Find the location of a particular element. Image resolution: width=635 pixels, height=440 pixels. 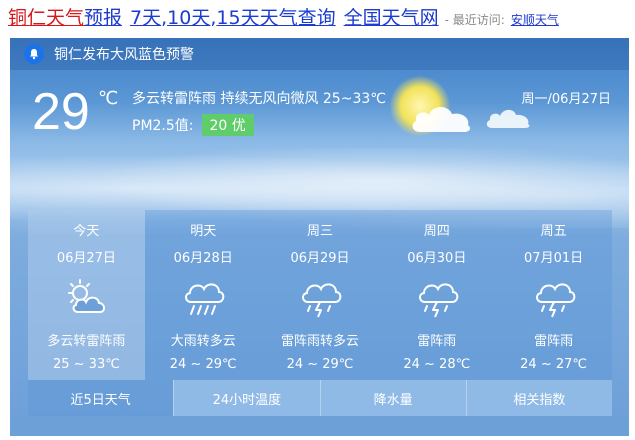

forecast-weather-text: 大雨转多云 is located at coordinates (203, 341).